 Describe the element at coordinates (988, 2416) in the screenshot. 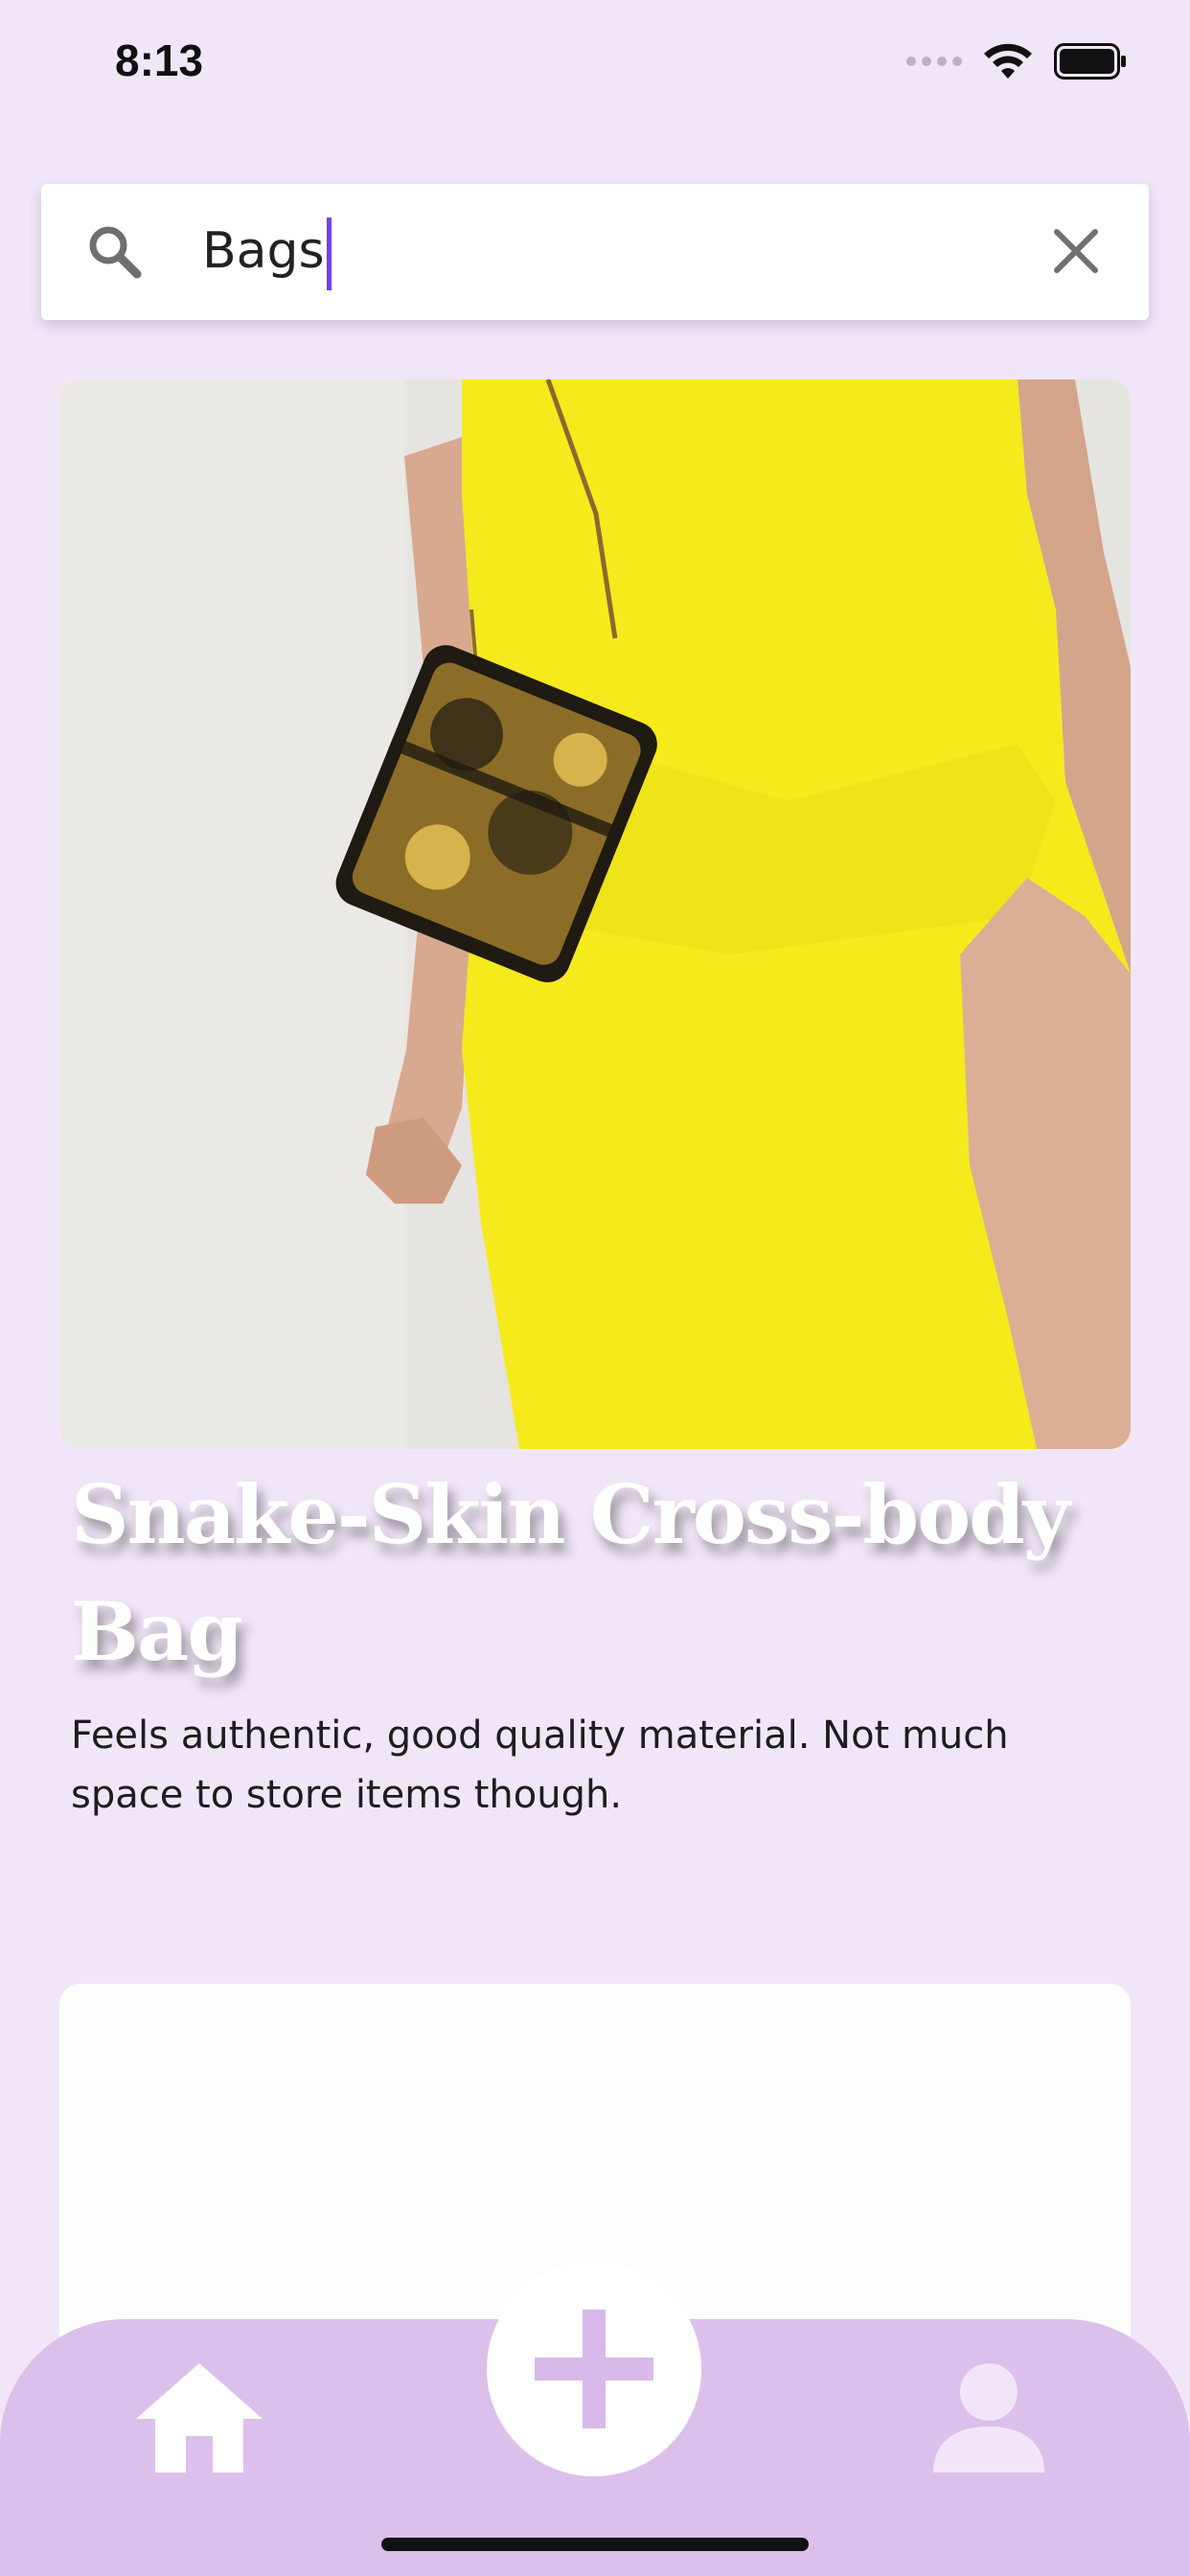

I see `profile-icon` at that location.